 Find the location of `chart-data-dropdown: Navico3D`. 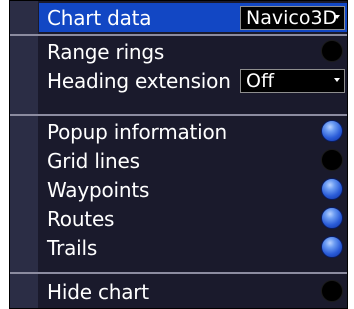

chart-data-dropdown: Navico3D is located at coordinates (292, 18).